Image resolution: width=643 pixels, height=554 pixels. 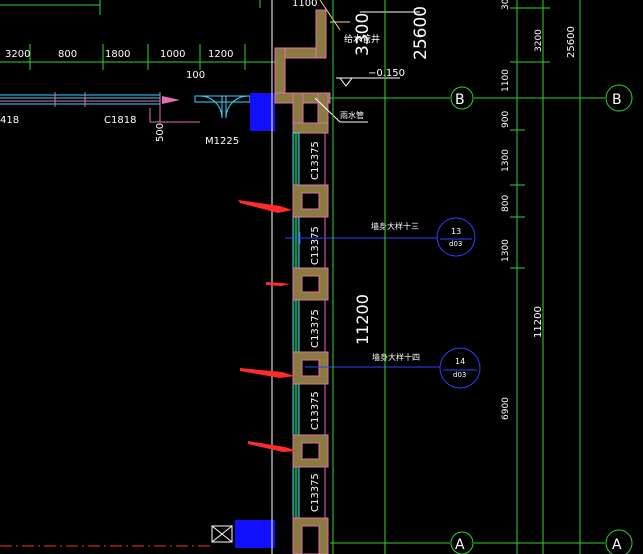 What do you see at coordinates (460, 100) in the screenshot?
I see `axis-b-mid-label: B` at bounding box center [460, 100].